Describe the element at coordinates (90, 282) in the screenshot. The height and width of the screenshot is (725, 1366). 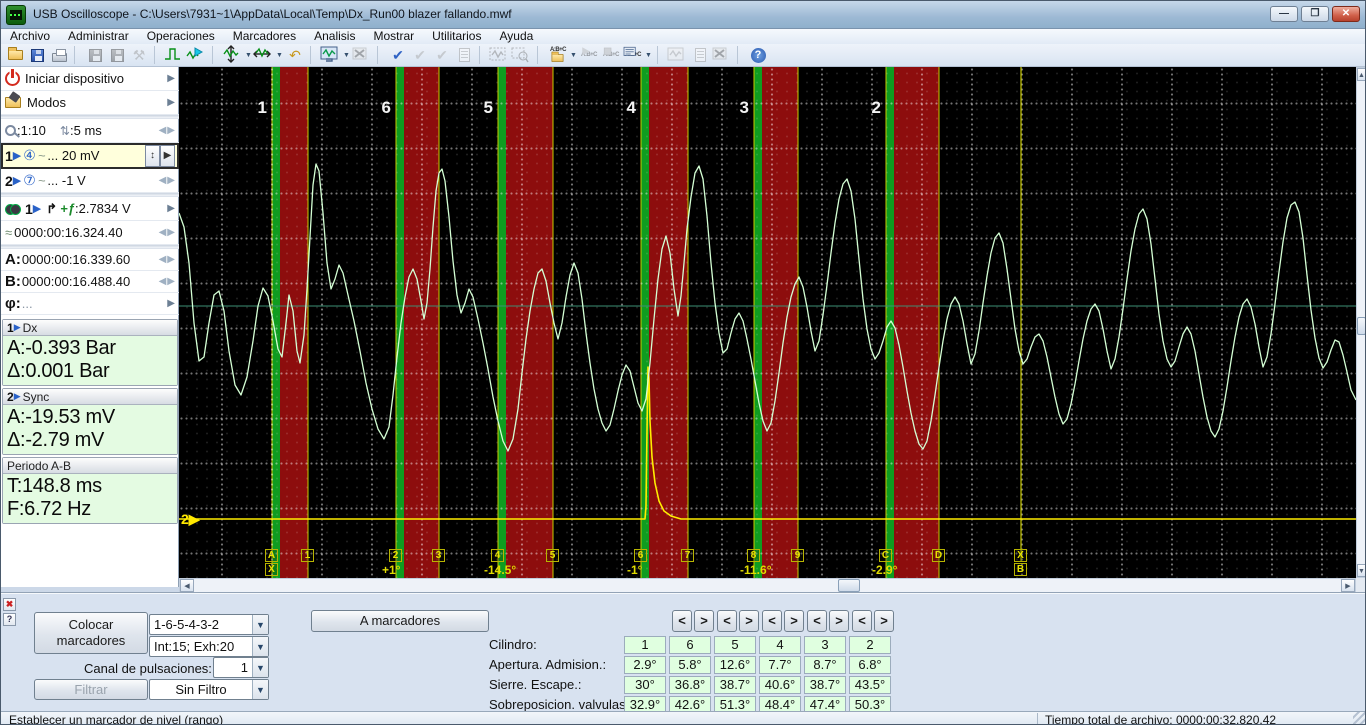
I see `sidebar-item-marker-b: B: 0000:00:16.488.40 ◀ ▶` at that location.